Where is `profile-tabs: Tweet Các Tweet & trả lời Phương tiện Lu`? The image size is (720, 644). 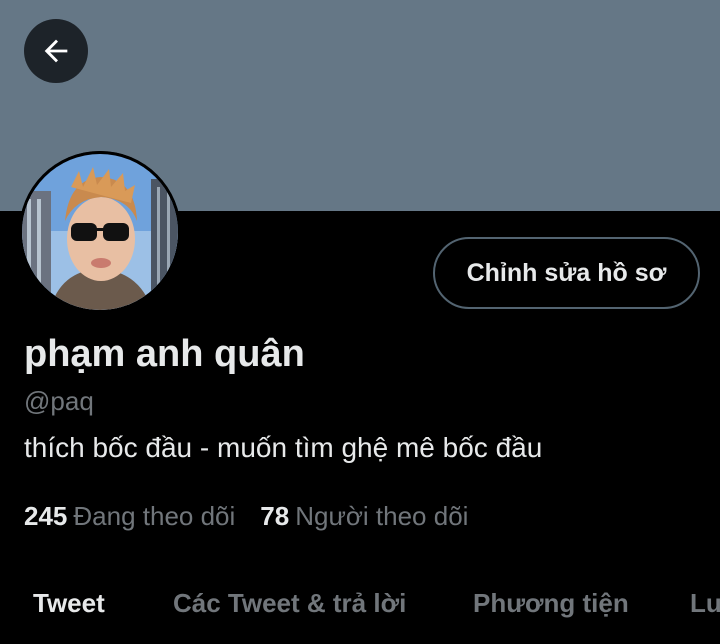 profile-tabs: Tweet Các Tweet & trả lời Phương tiện Lu is located at coordinates (360, 608).